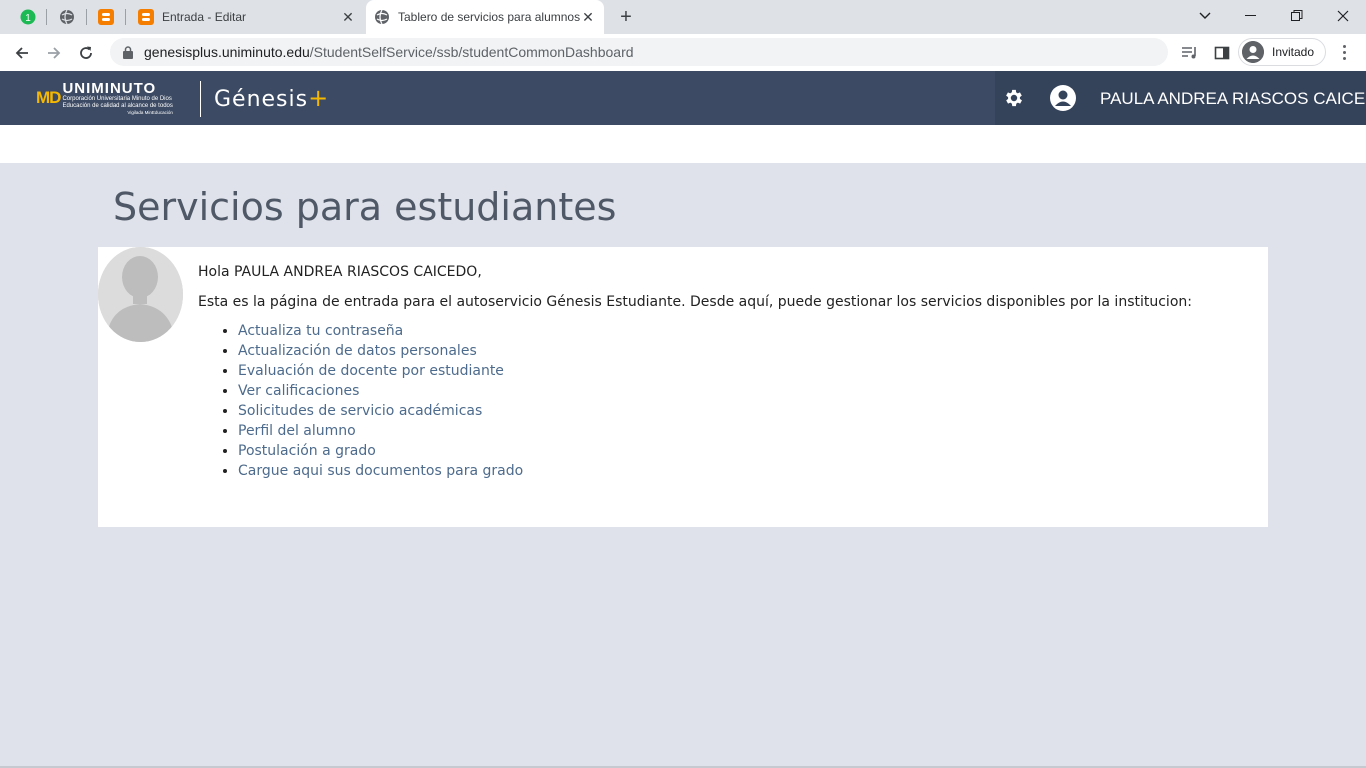 This screenshot has width=1366, height=768. I want to click on link-solicitudes-servicio: Solicitudes de servicio académicas, so click(360, 411).